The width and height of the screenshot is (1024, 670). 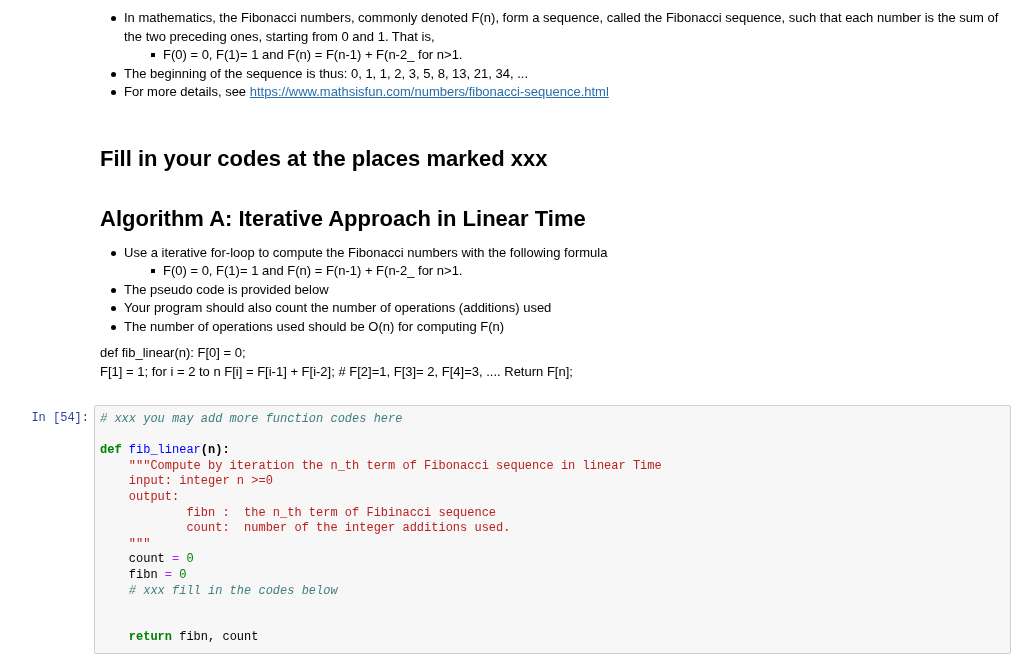 What do you see at coordinates (324, 158) in the screenshot?
I see `heading: Fill in your codes at the places marked xxx` at bounding box center [324, 158].